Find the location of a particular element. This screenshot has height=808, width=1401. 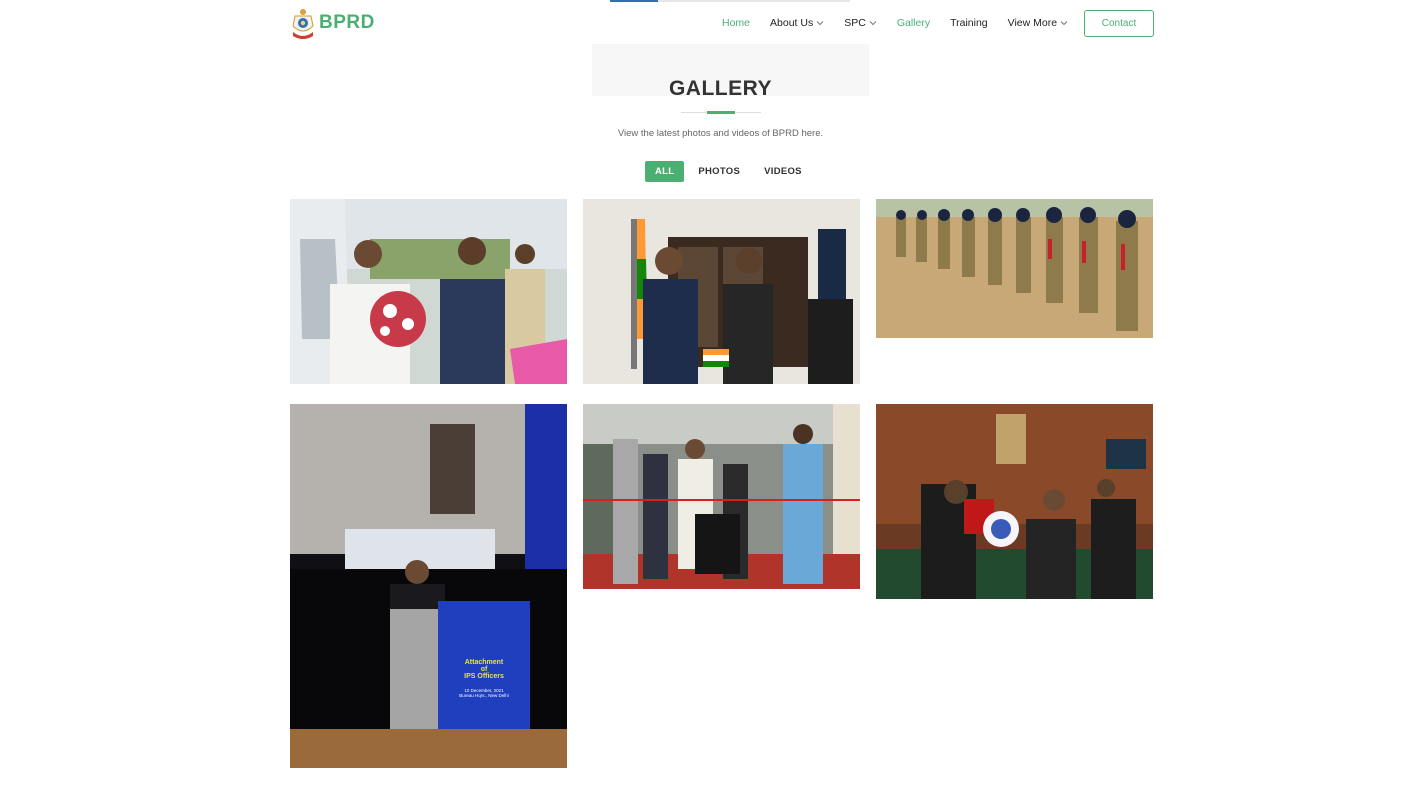

page-title: GALLERY is located at coordinates (720, 88).